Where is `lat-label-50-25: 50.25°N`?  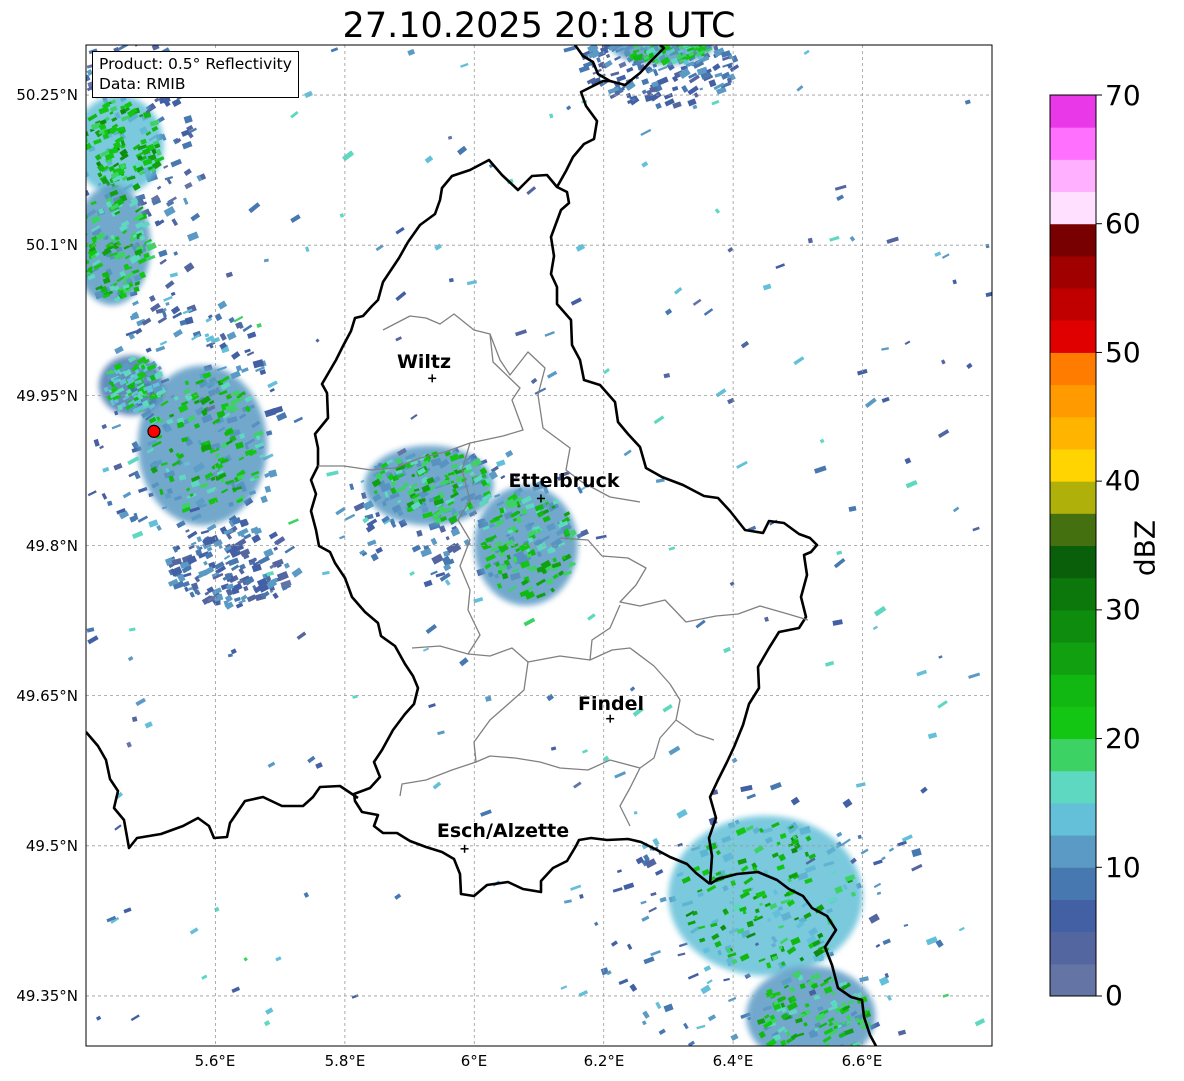
lat-label-50-25: 50.25°N is located at coordinates (47, 95).